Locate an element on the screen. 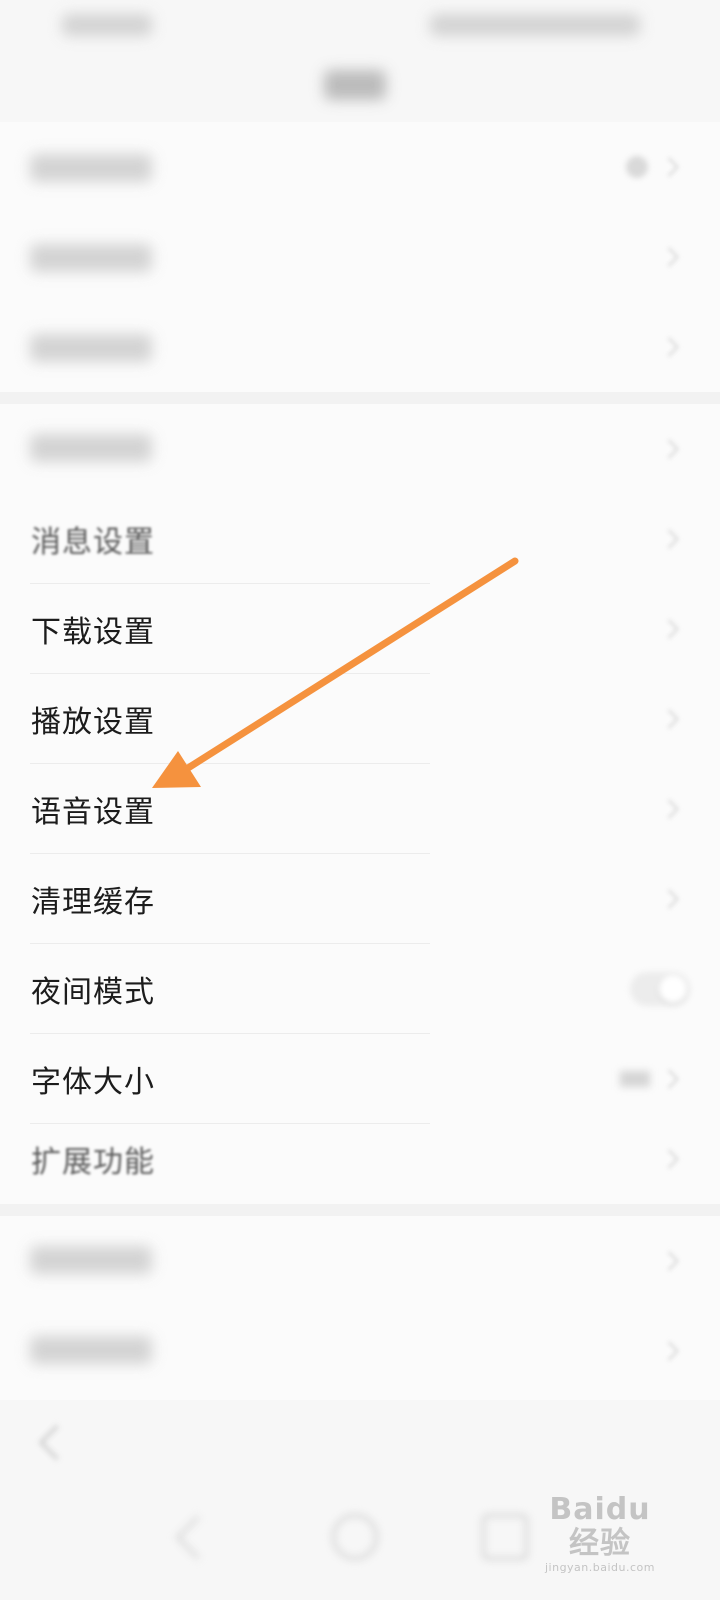  settings-row-playback: 播放设置 is located at coordinates (360, 719).